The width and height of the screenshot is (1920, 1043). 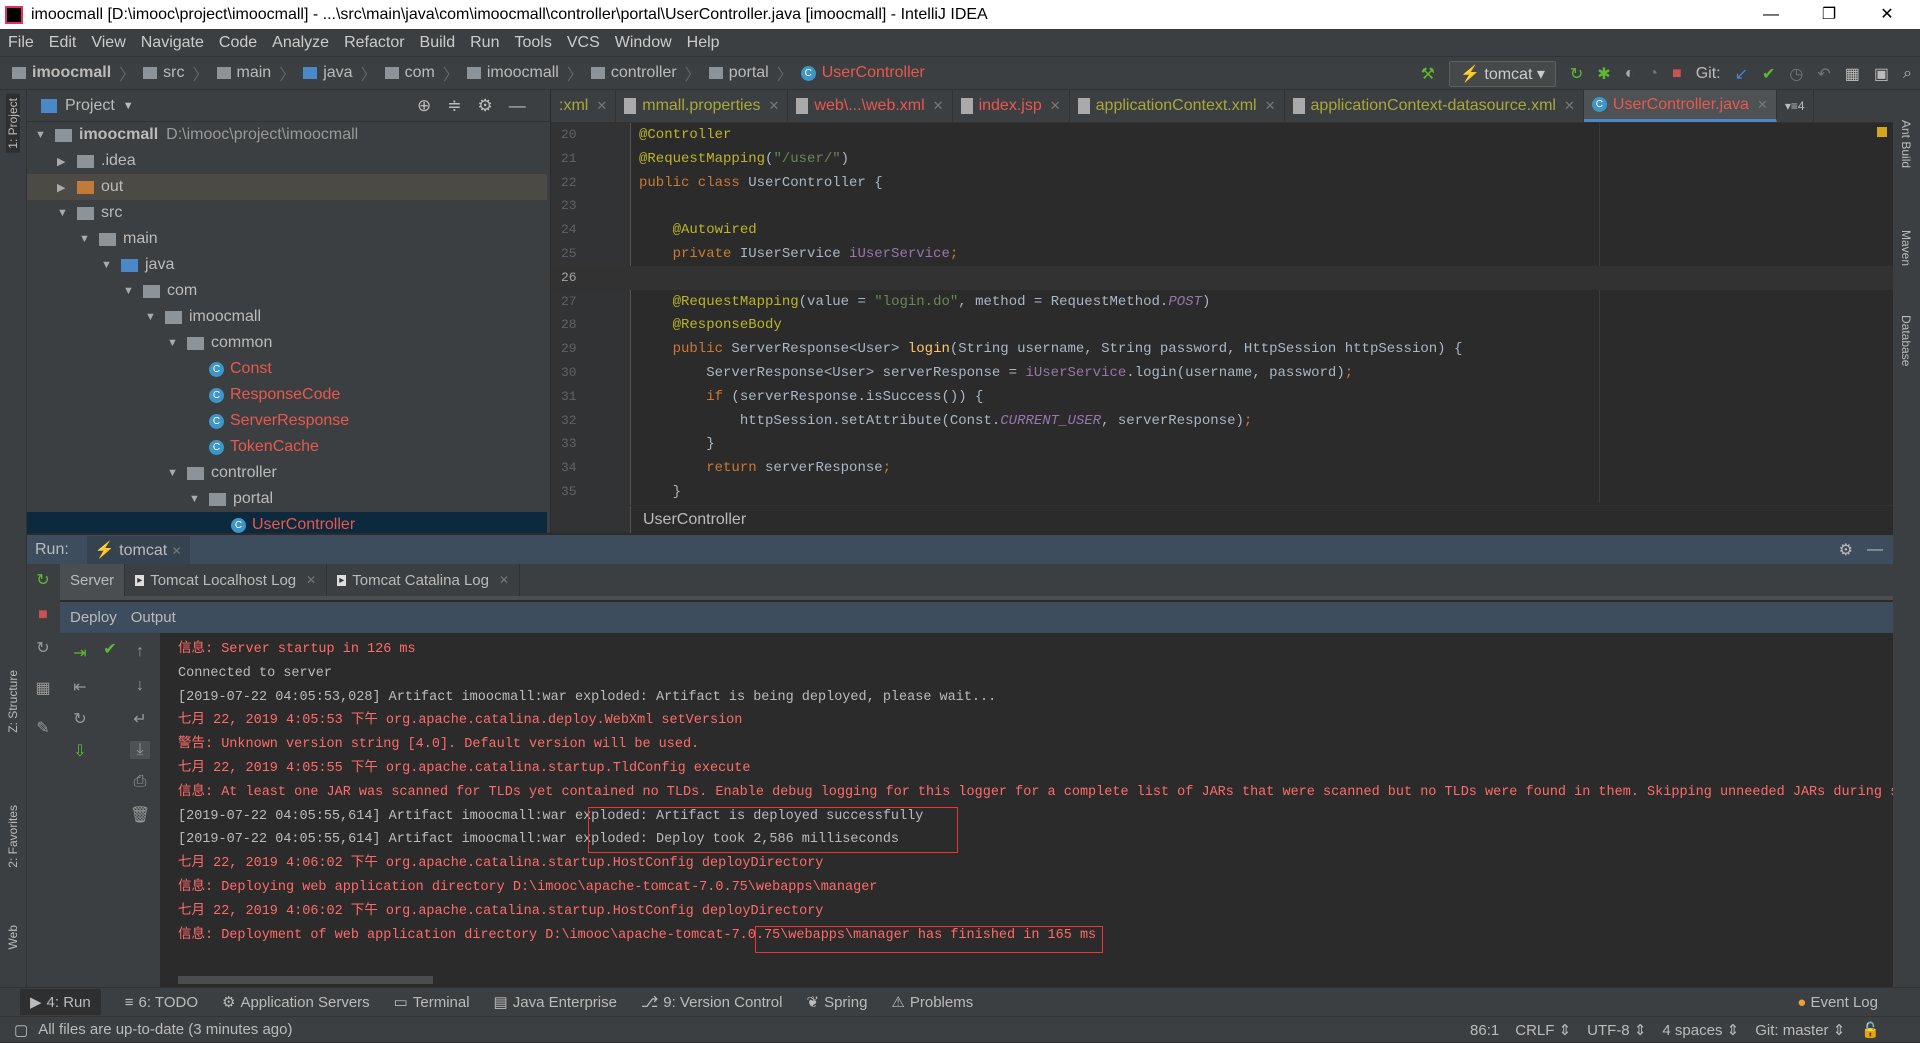 I want to click on editor-tab: C UserController.java ✕, so click(x=1680, y=106).